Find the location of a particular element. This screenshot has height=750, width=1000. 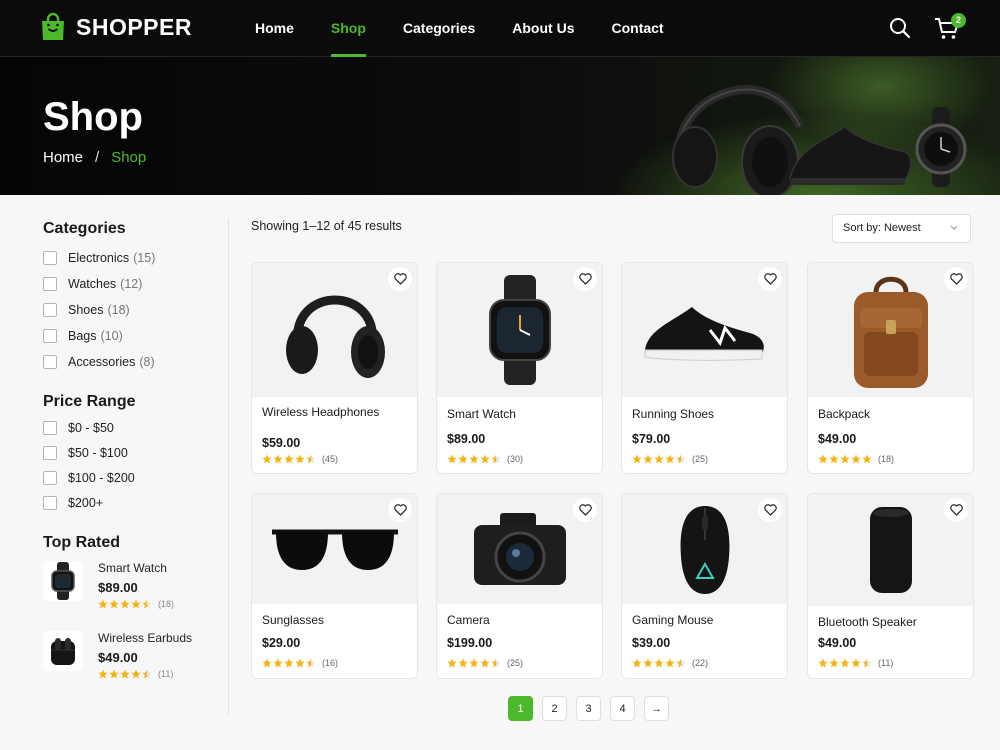

price-label: $50 - $100 is located at coordinates (98, 453).